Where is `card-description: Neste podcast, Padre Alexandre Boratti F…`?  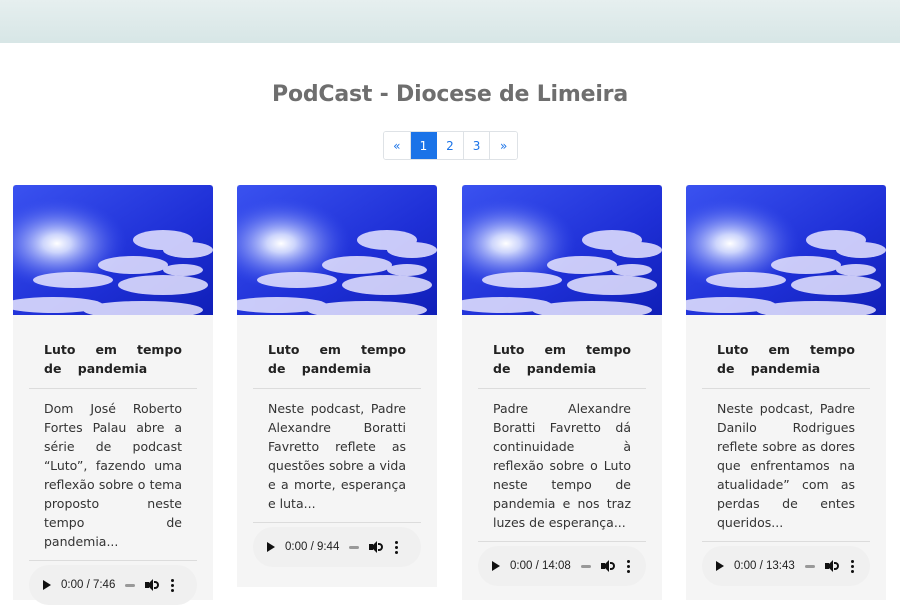
card-description: Neste podcast, Padre Alexandre Boratti F… is located at coordinates (337, 456).